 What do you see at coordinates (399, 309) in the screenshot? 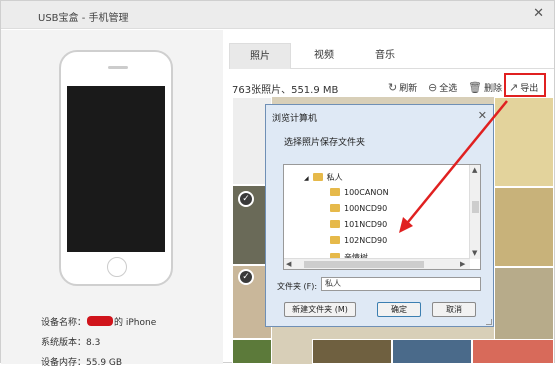
I see `ok-button: 确定` at bounding box center [399, 309].